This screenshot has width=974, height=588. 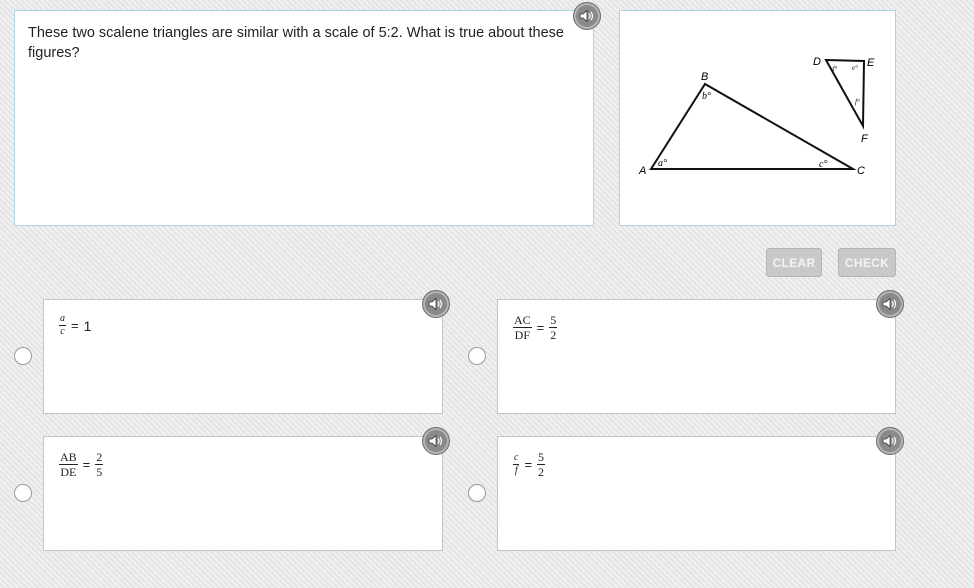 I want to click on choice-1-expression: a c = 1, so click(x=75, y=325).